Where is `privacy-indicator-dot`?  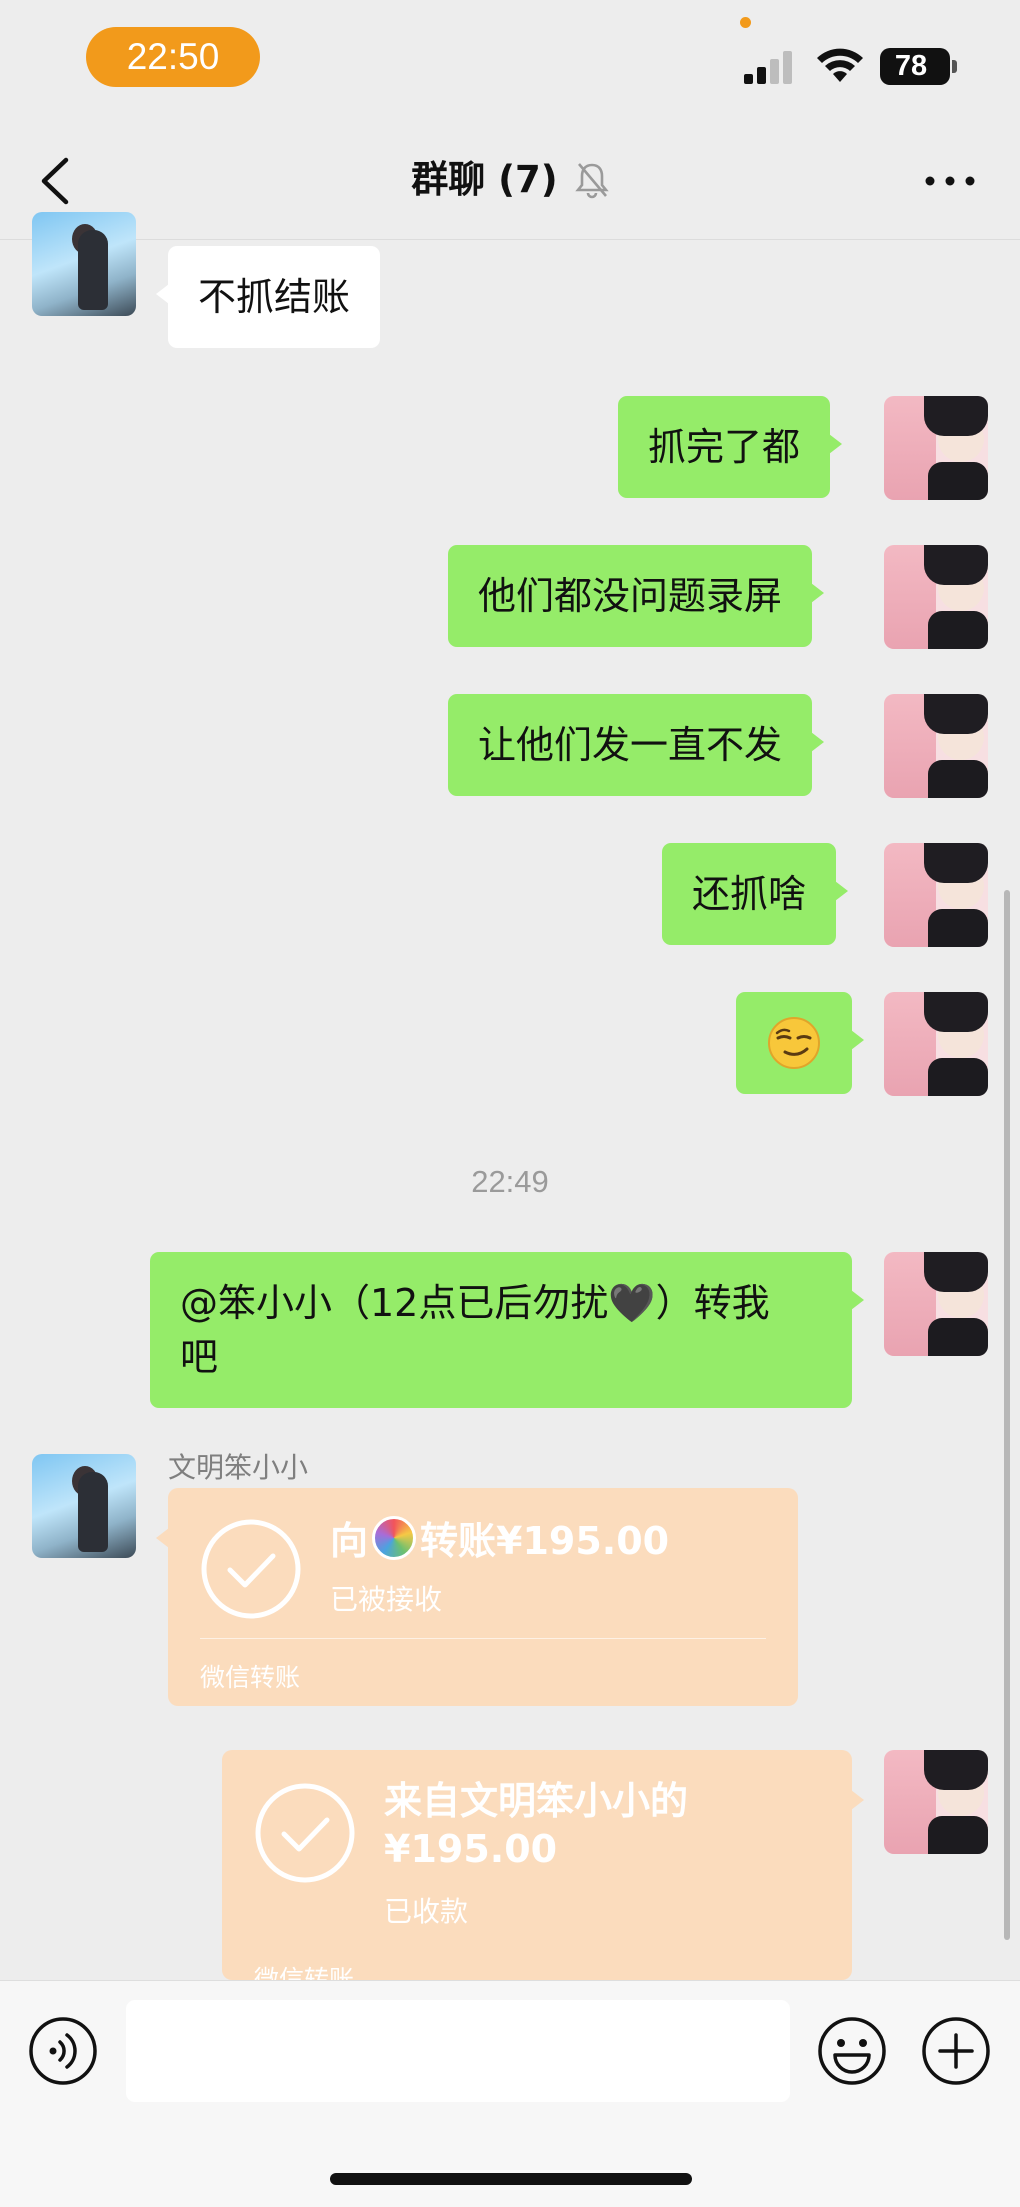
privacy-indicator-dot is located at coordinates (745, 22).